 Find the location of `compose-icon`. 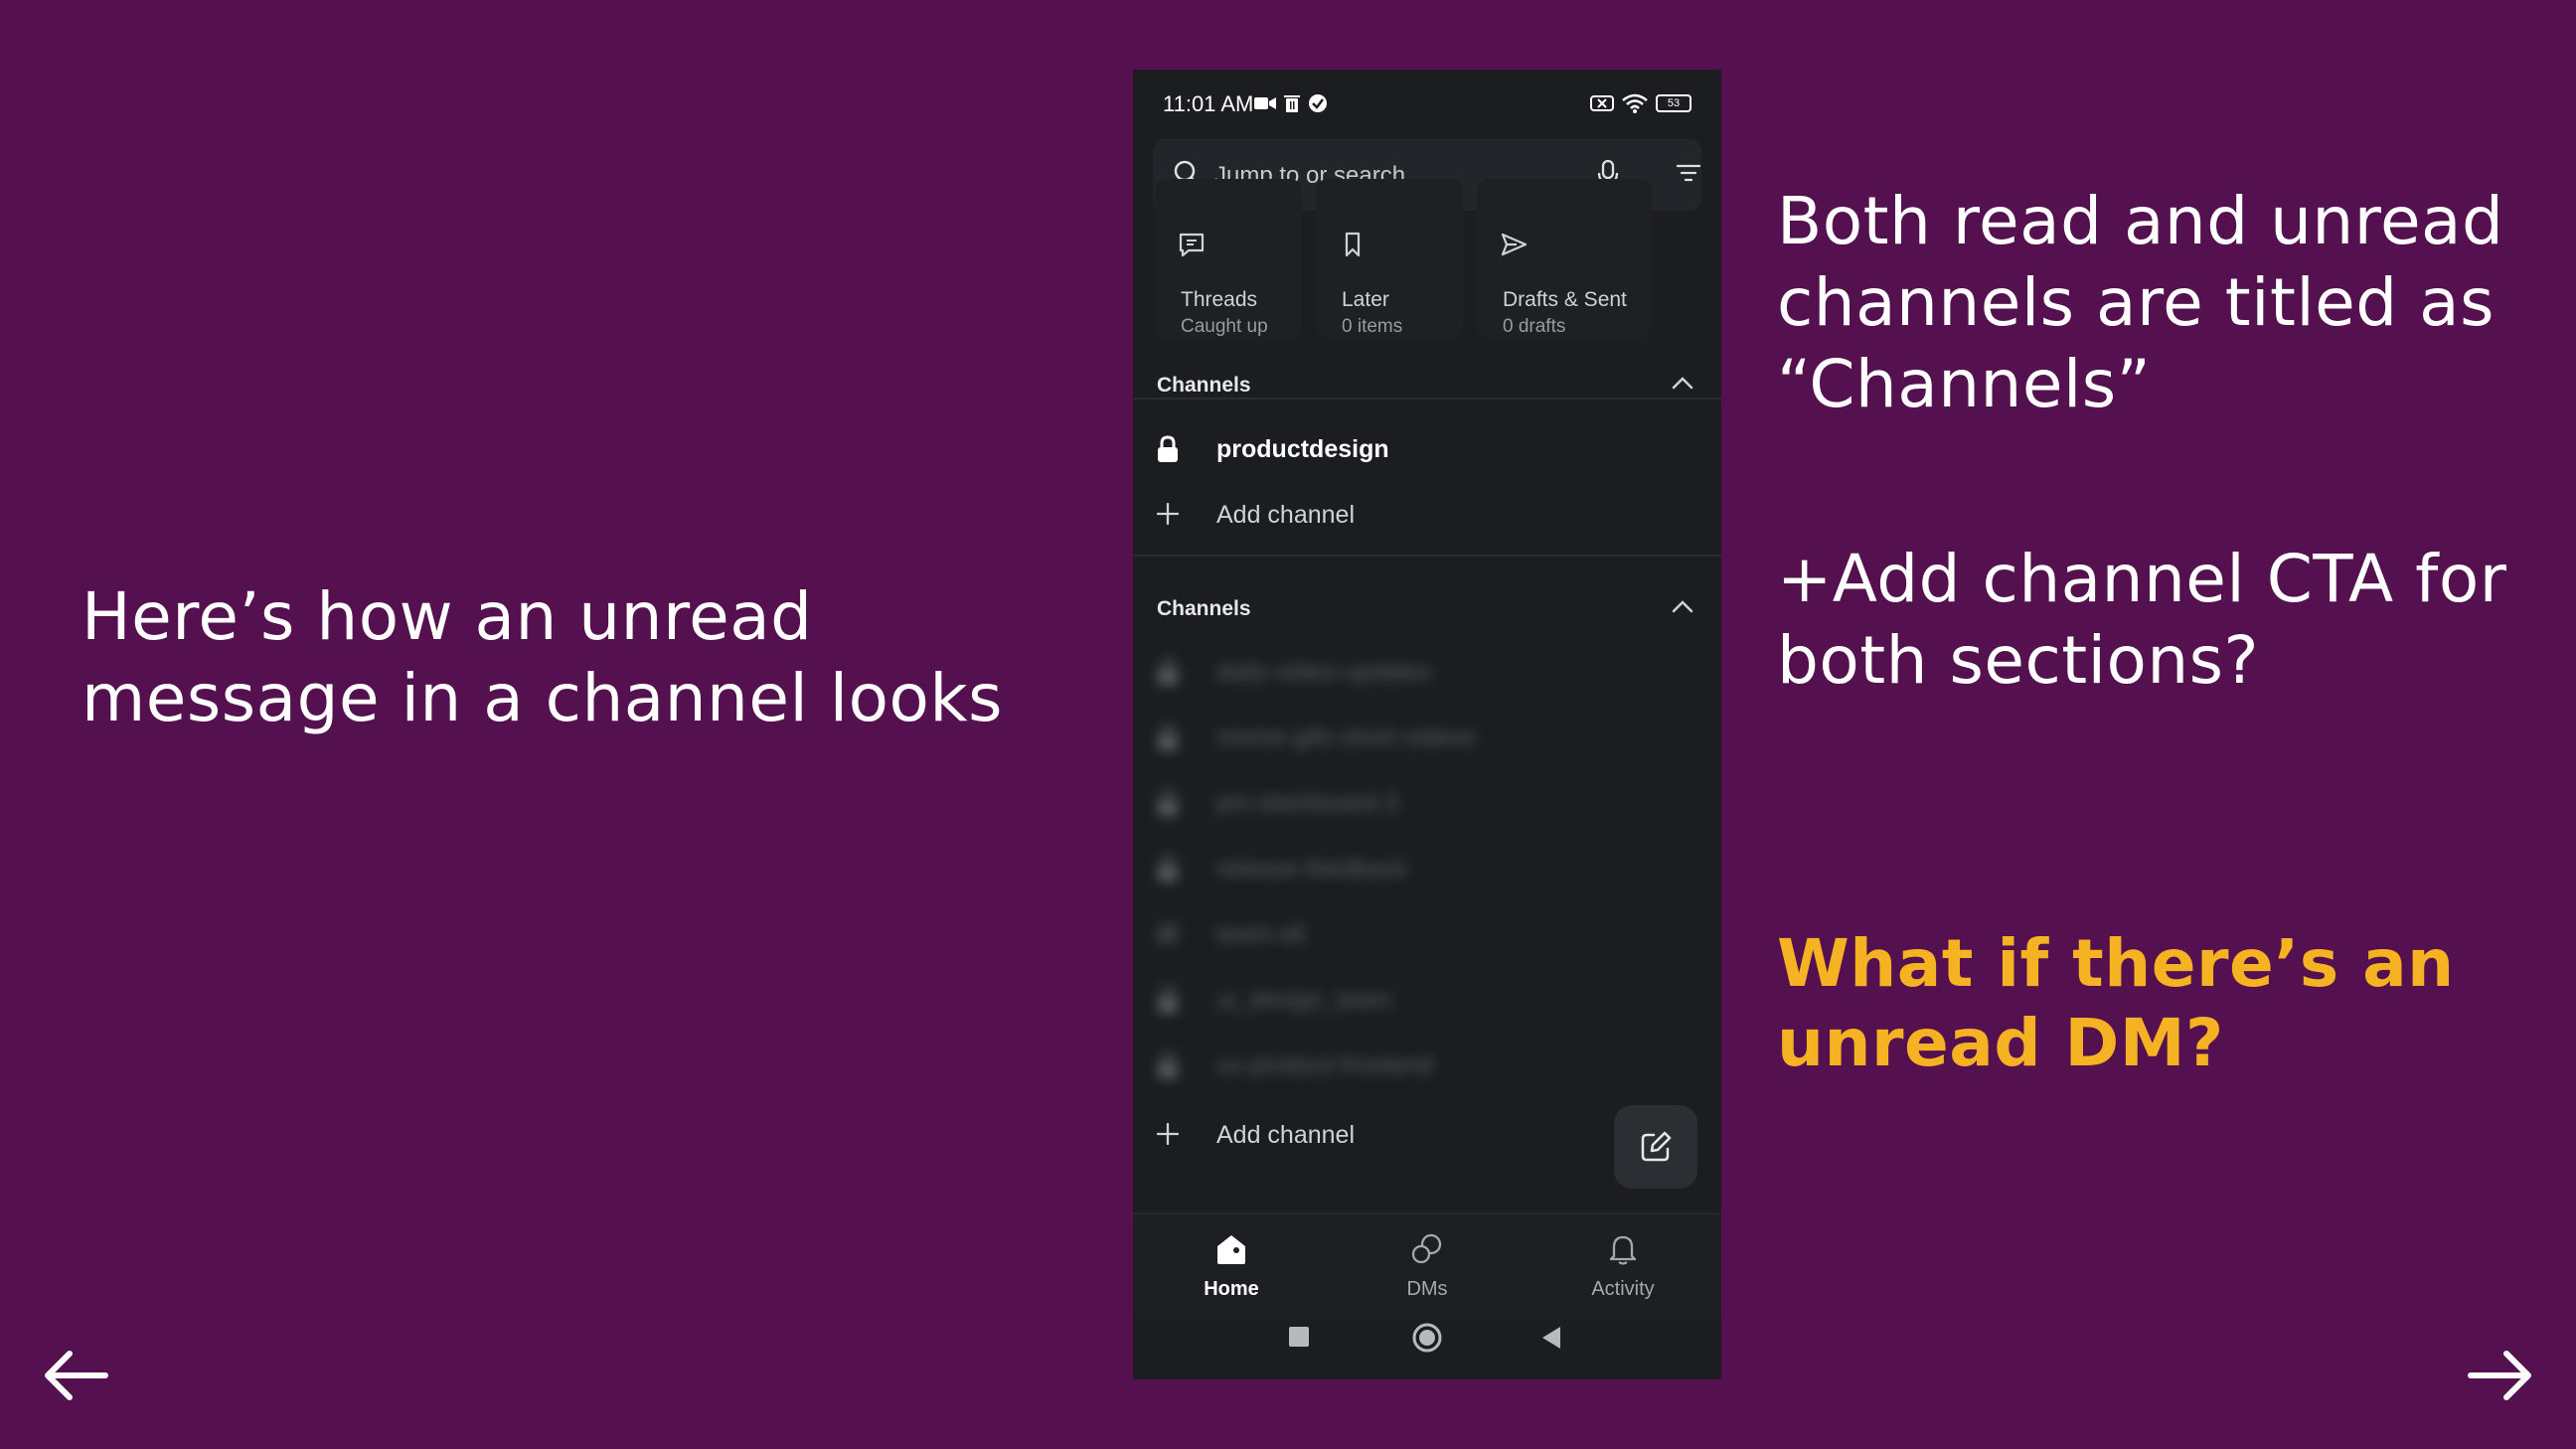

compose-icon is located at coordinates (1656, 1146).